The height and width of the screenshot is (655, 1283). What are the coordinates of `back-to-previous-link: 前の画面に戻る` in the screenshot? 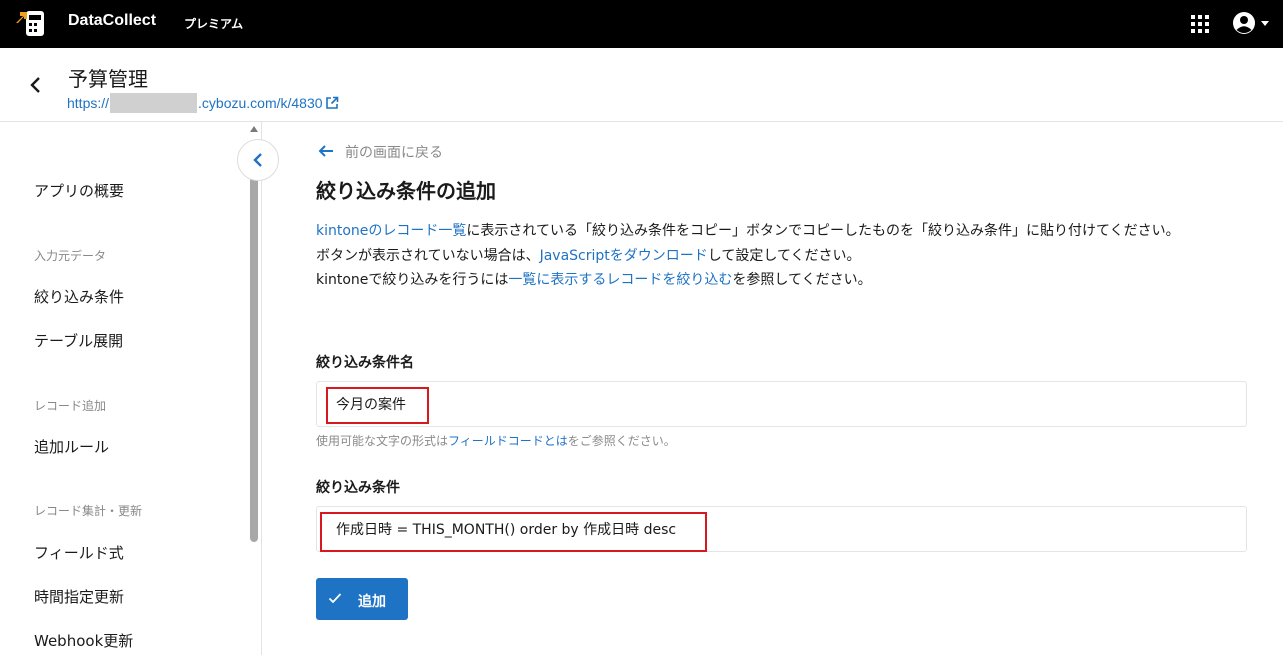 It's located at (380, 152).